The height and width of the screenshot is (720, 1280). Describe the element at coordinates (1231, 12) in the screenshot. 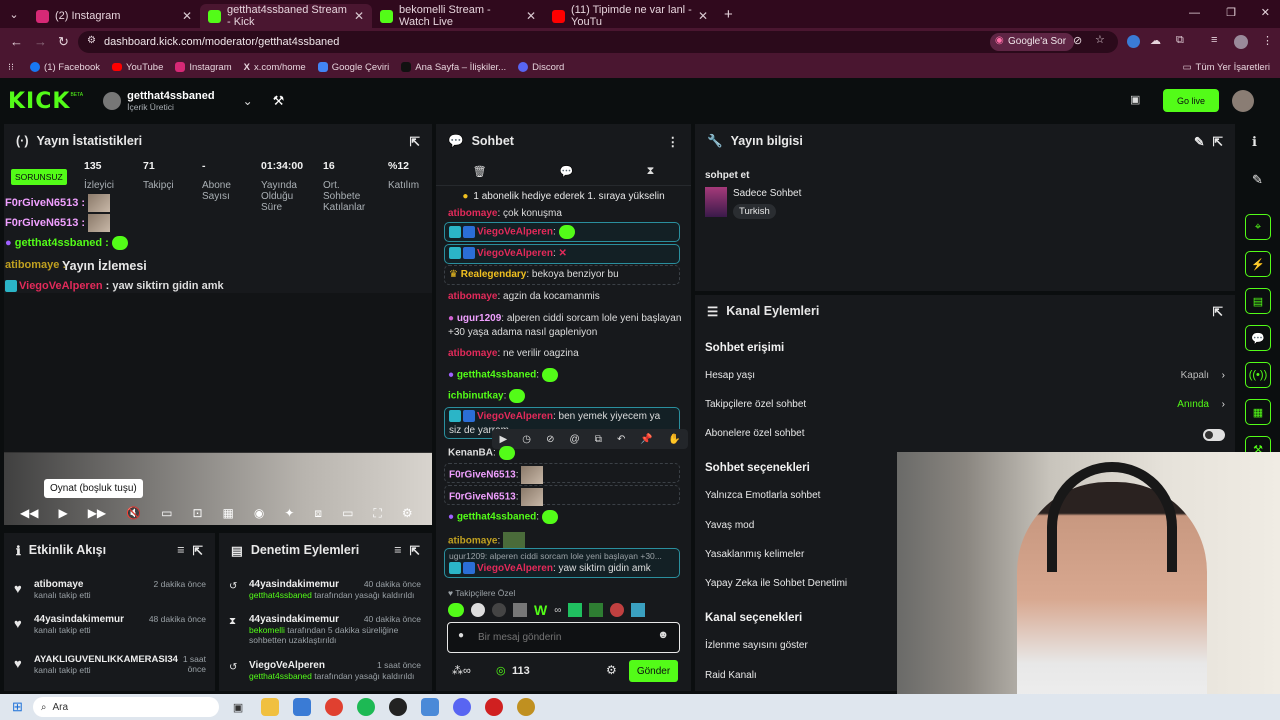

I see `maximize-icon: ❐` at that location.